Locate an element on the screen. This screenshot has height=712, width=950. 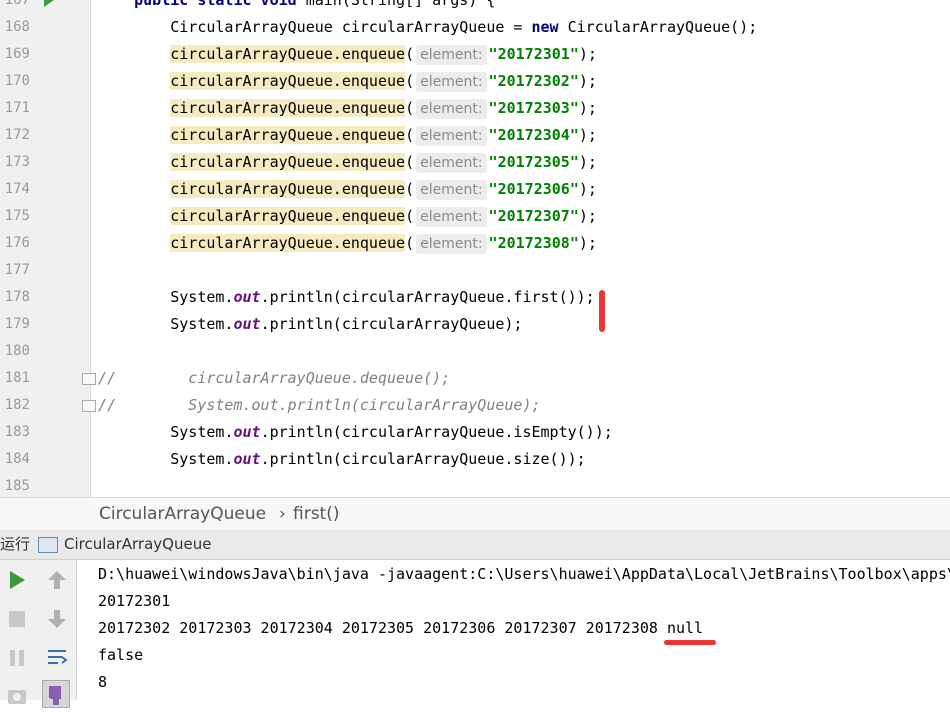
pause-icon is located at coordinates (17, 658).